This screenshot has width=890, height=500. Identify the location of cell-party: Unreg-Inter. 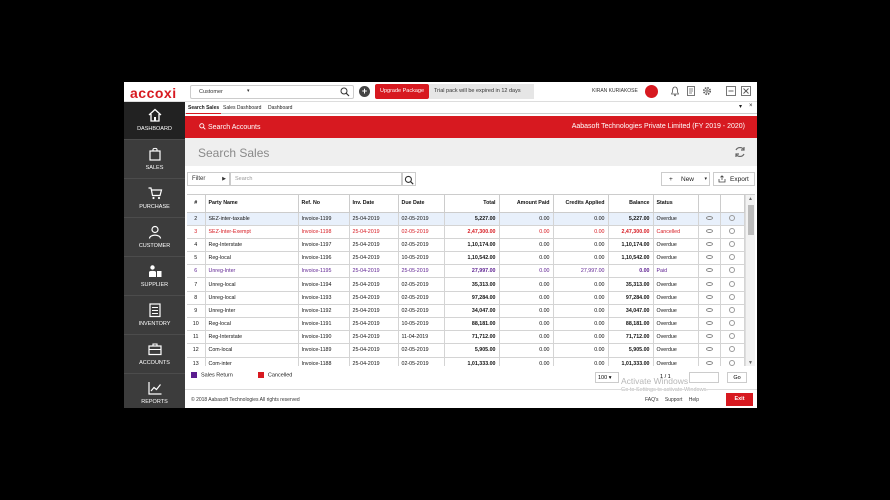
(252, 311).